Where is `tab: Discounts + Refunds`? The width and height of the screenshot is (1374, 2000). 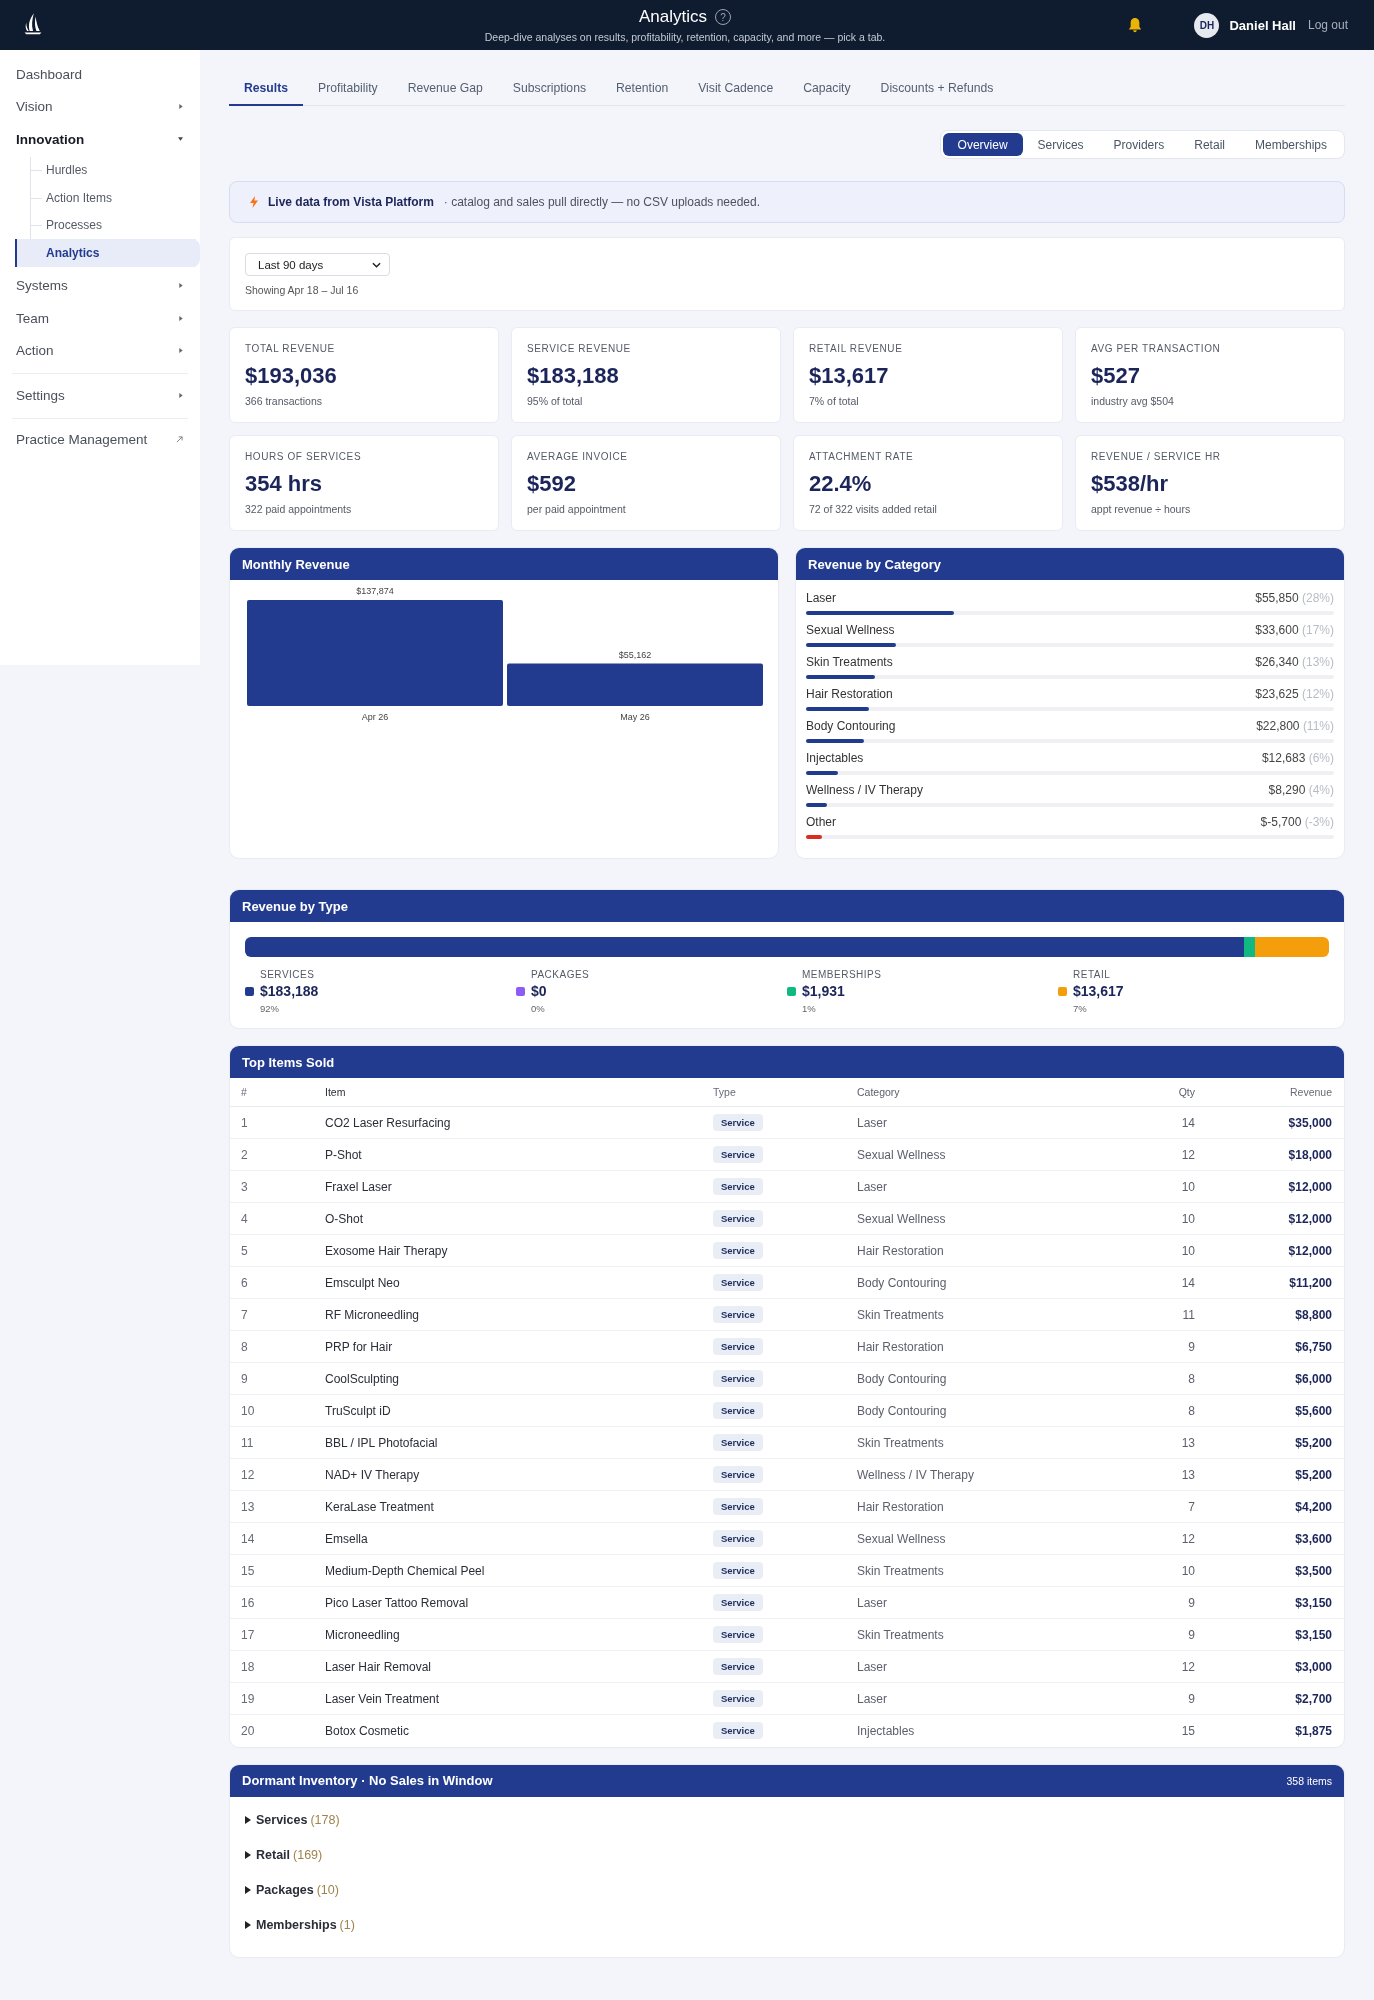
tab: Discounts + Refunds is located at coordinates (937, 89).